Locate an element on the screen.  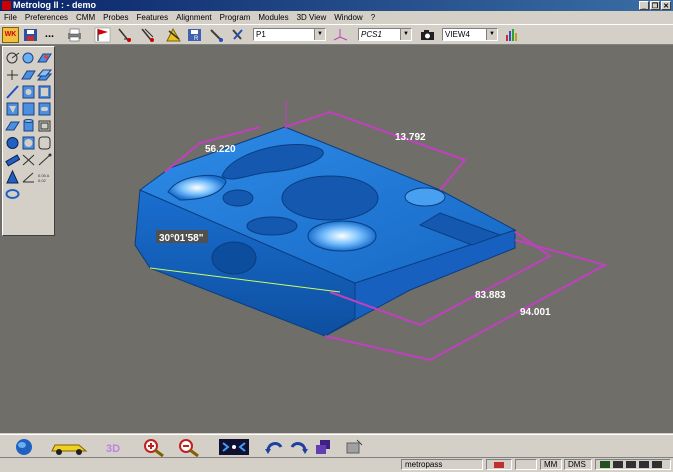
plane-tool-icon is located at coordinates (28, 75).